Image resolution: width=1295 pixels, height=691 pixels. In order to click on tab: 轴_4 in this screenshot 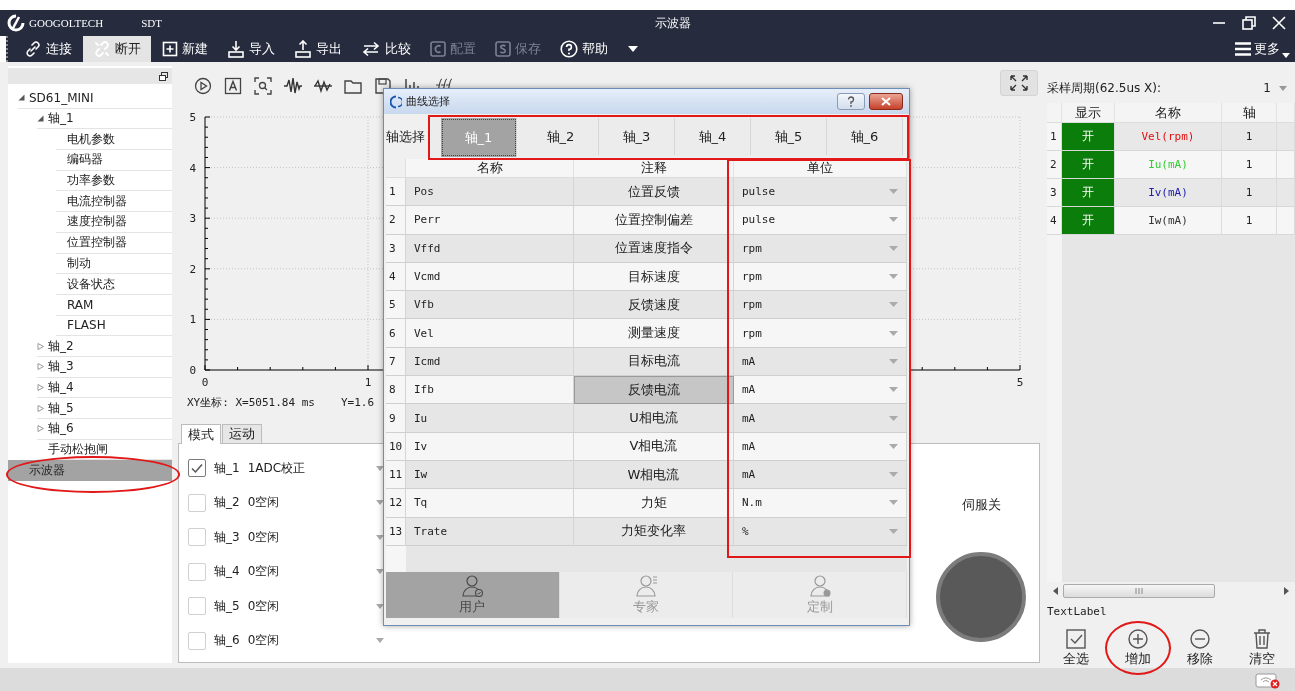, I will do `click(713, 136)`.